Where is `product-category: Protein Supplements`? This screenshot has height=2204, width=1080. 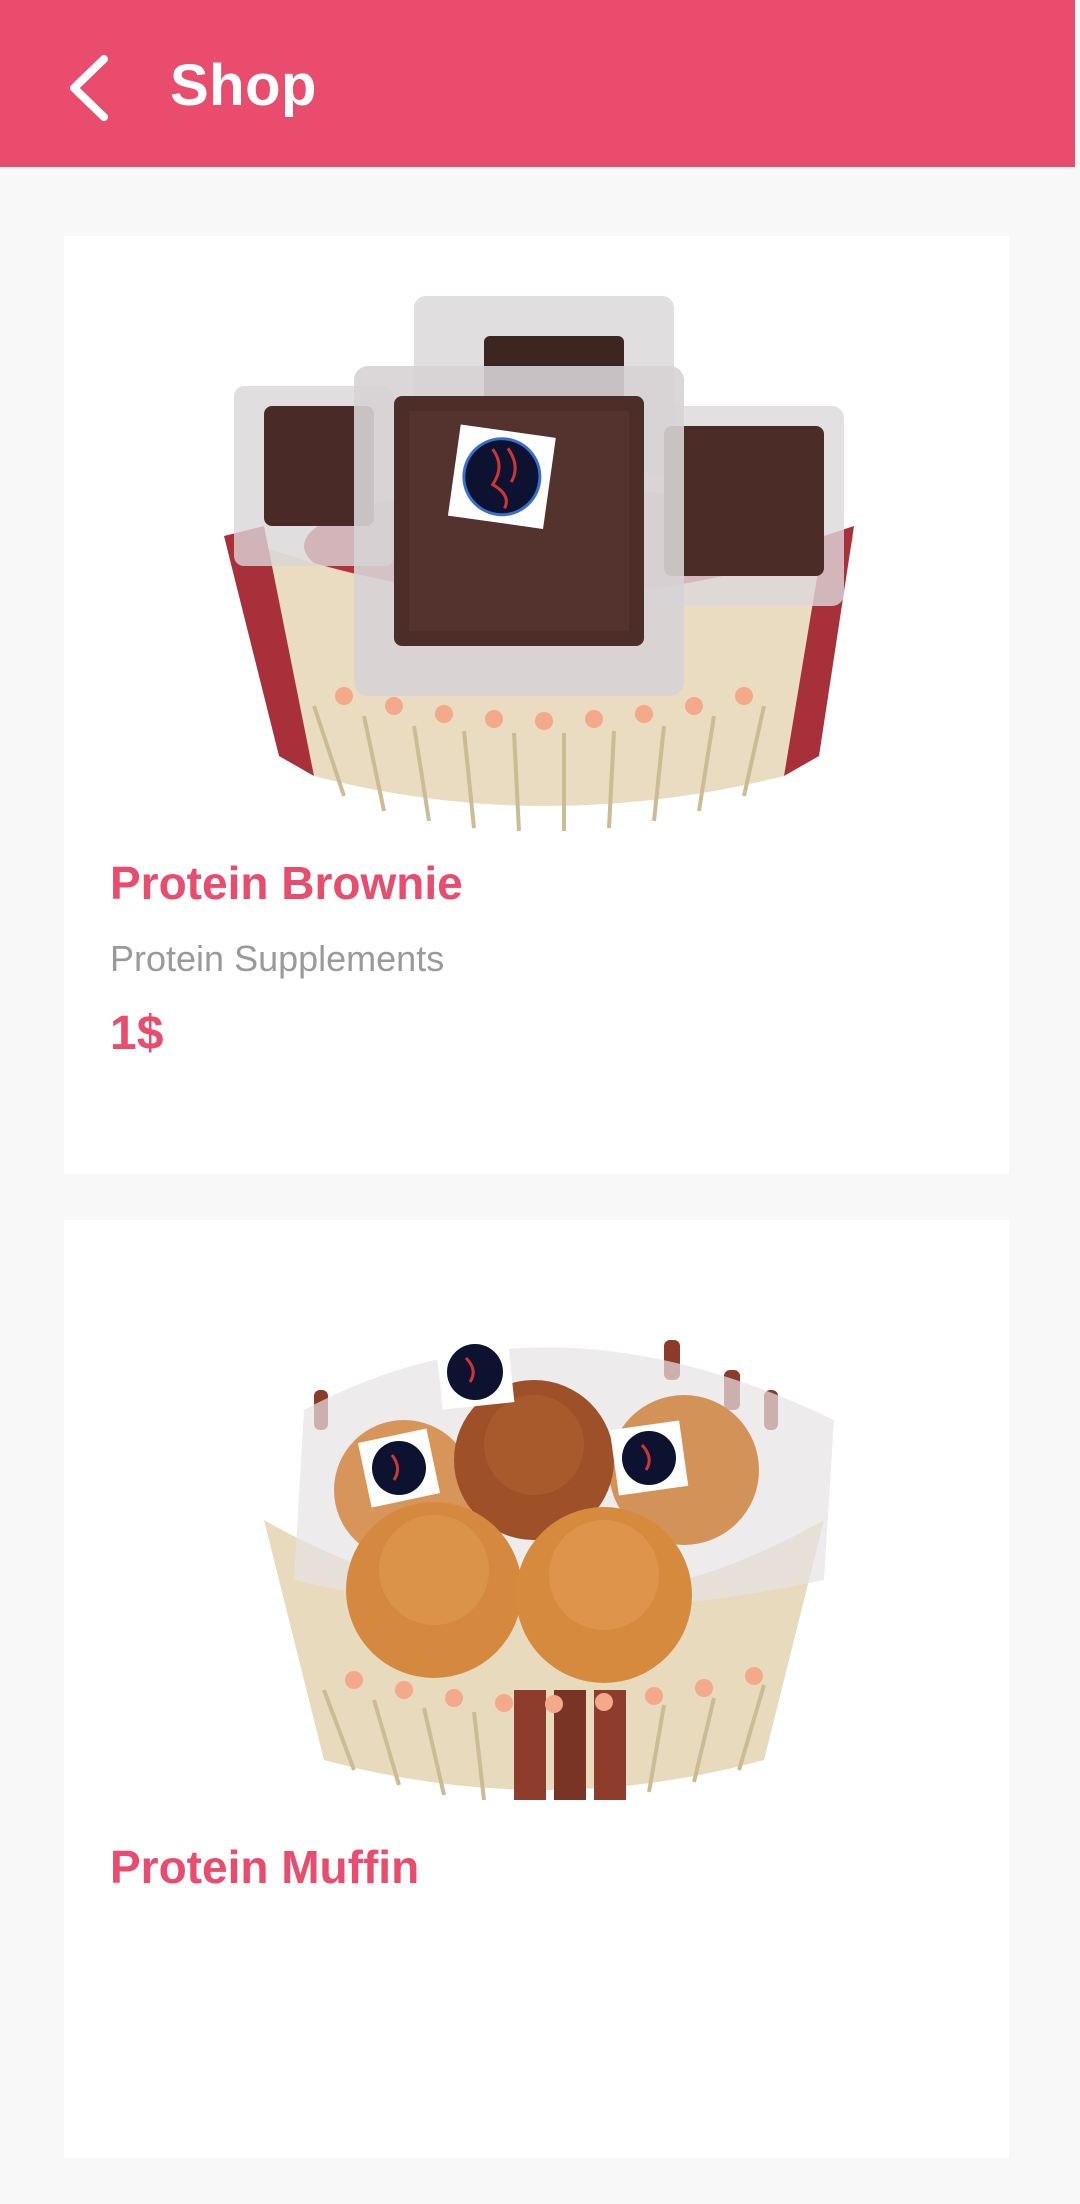 product-category: Protein Supplements is located at coordinates (277, 958).